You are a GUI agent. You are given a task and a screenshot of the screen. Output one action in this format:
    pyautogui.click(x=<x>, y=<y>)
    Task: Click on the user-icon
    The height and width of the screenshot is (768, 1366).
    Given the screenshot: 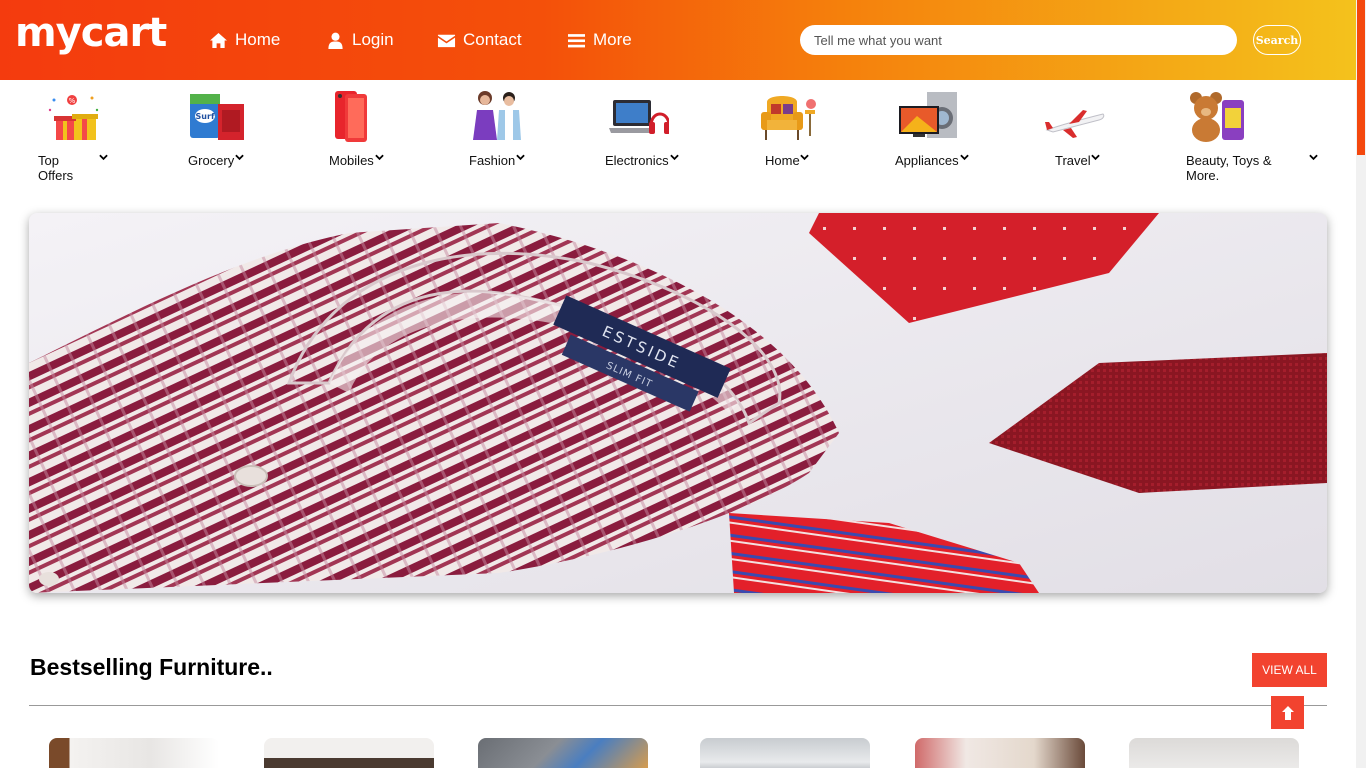 What is the action you would take?
    pyautogui.click(x=335, y=40)
    